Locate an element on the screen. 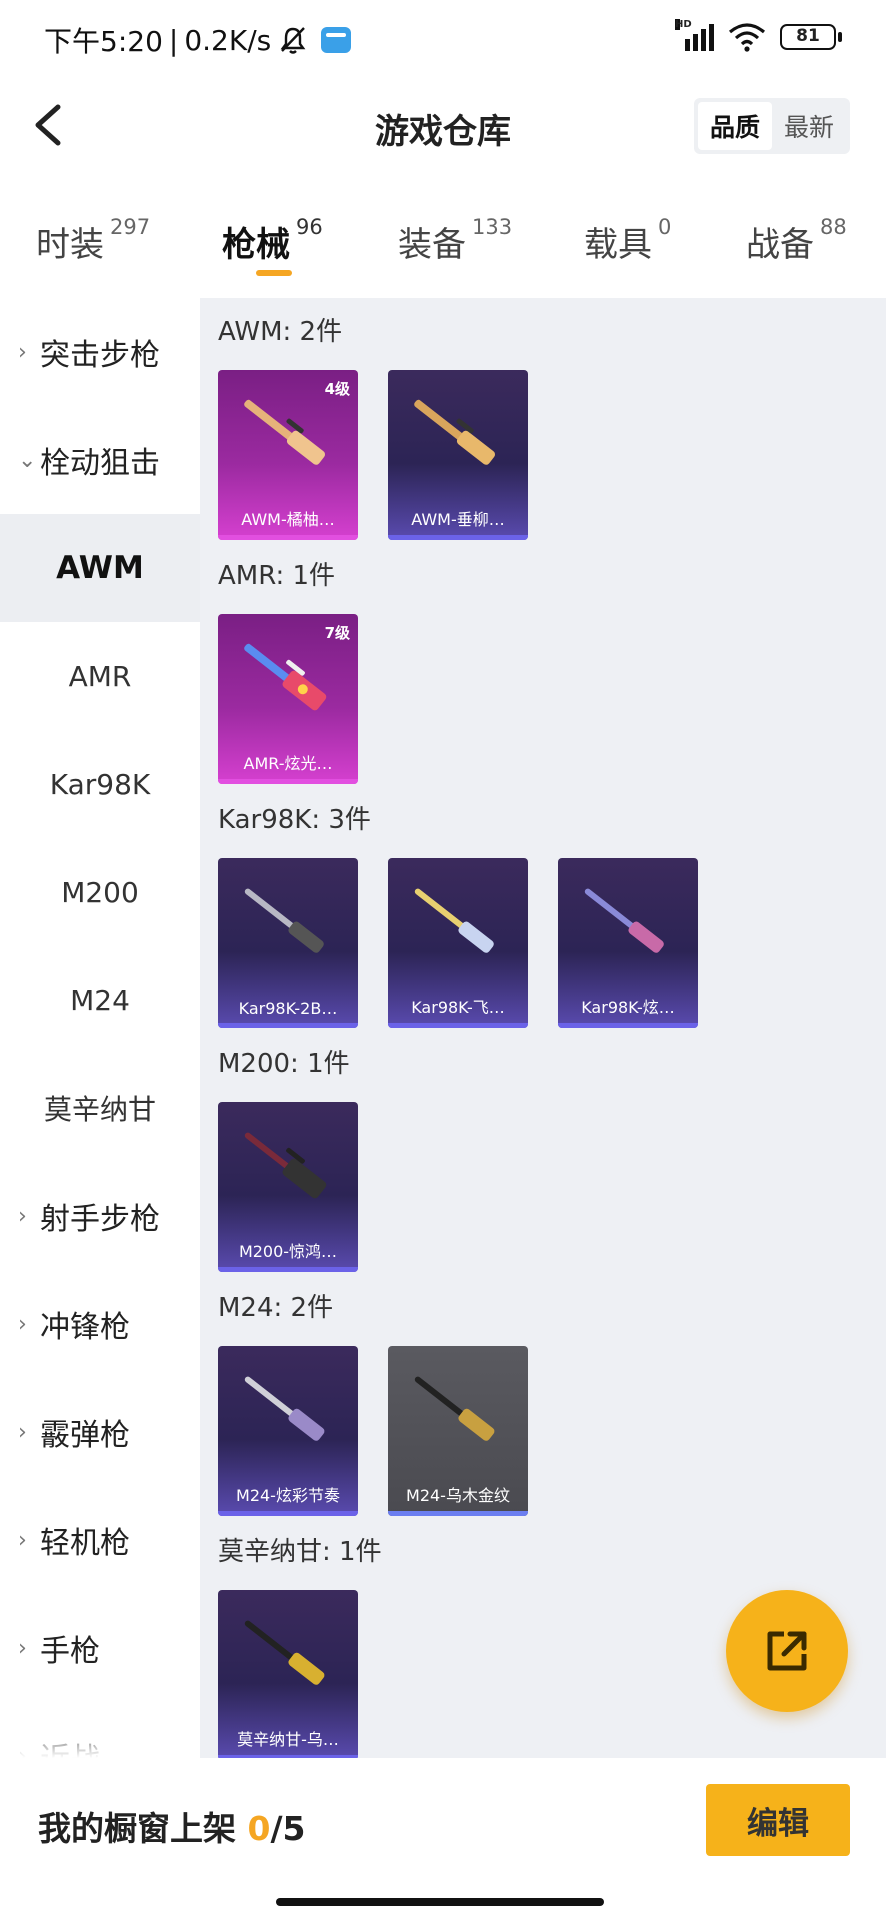 This screenshot has height=1920, width=886. sort-latest-button: 最新 is located at coordinates (809, 126).